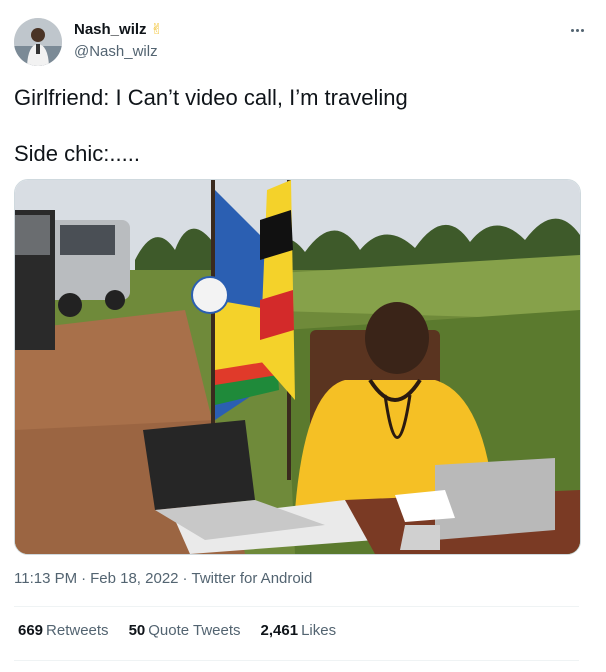 This screenshot has width=606, height=672. I want to click on likes-label: Likes, so click(319, 630).